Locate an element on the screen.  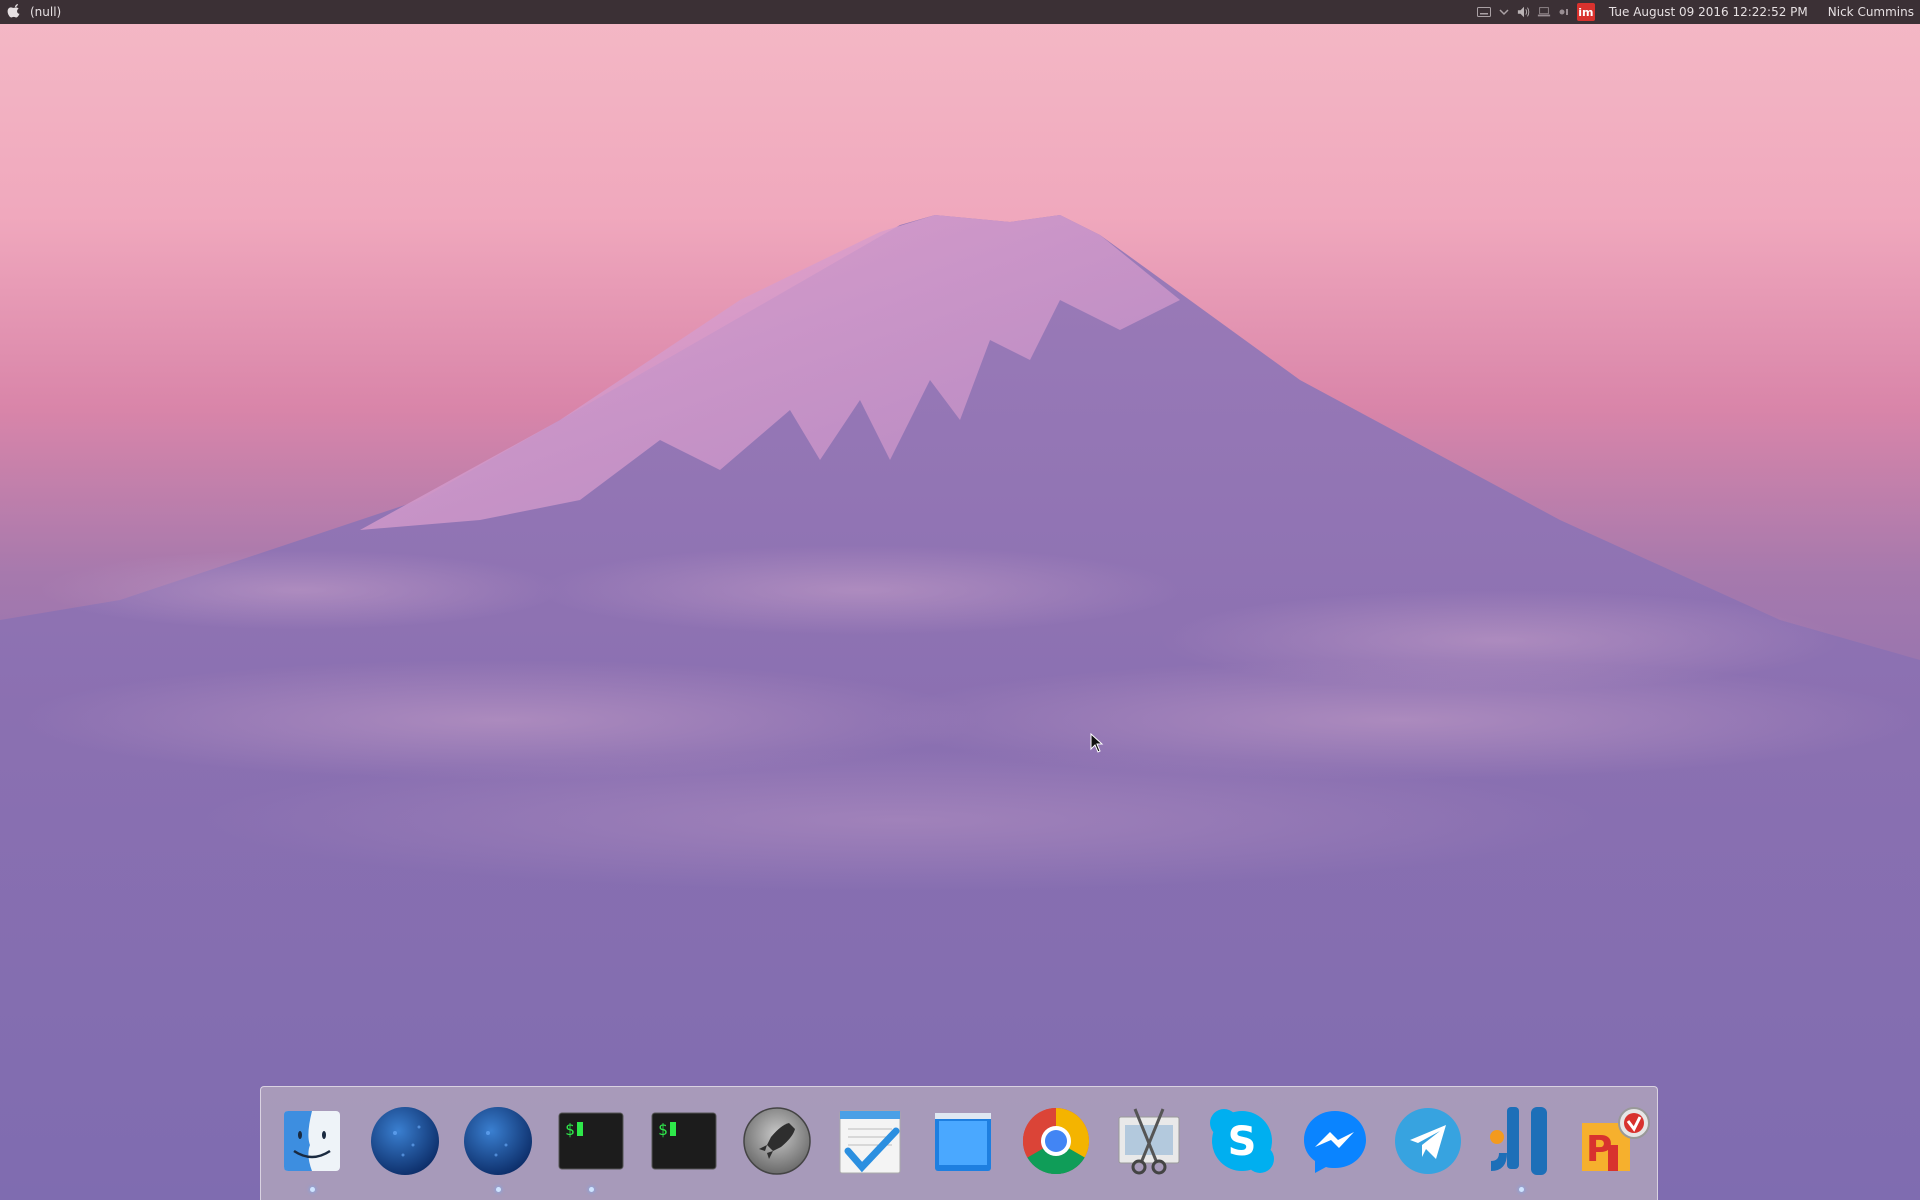
im-icon: im is located at coordinates (1585, 12).